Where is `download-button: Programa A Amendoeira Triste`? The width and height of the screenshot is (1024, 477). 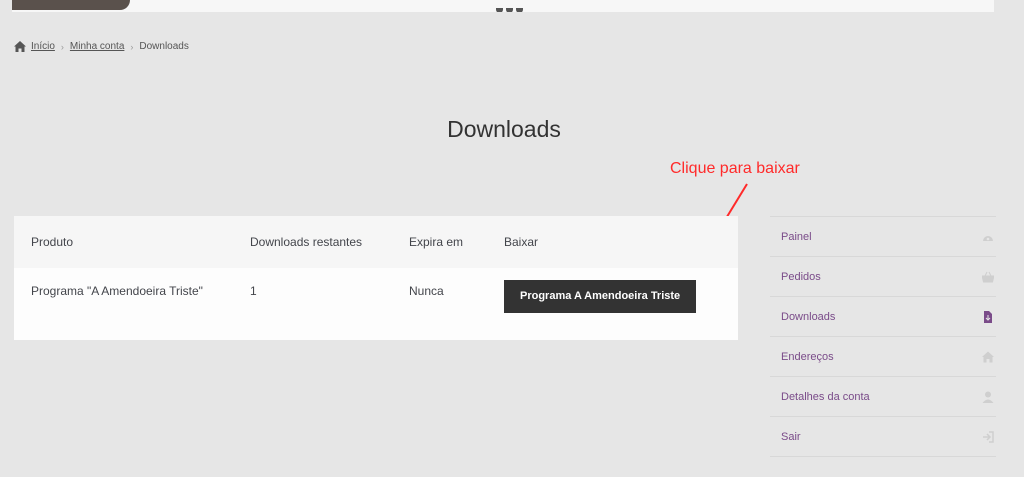
download-button: Programa A Amendoeira Triste is located at coordinates (600, 296).